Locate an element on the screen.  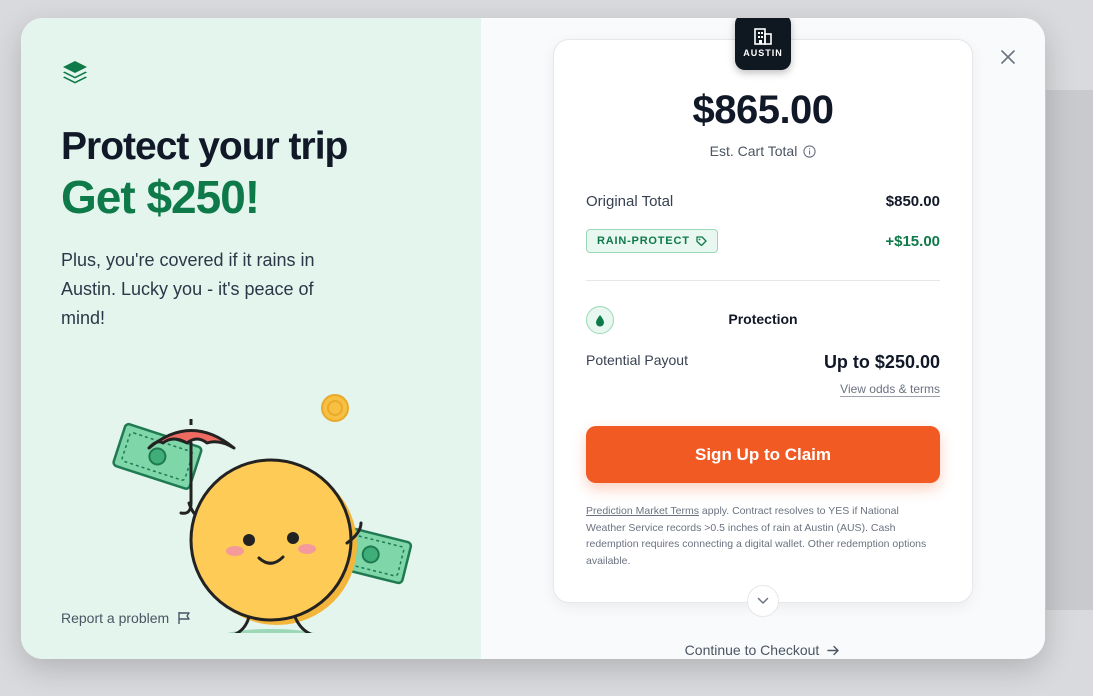
payout-value: Up to $250.00 is located at coordinates (881, 362).